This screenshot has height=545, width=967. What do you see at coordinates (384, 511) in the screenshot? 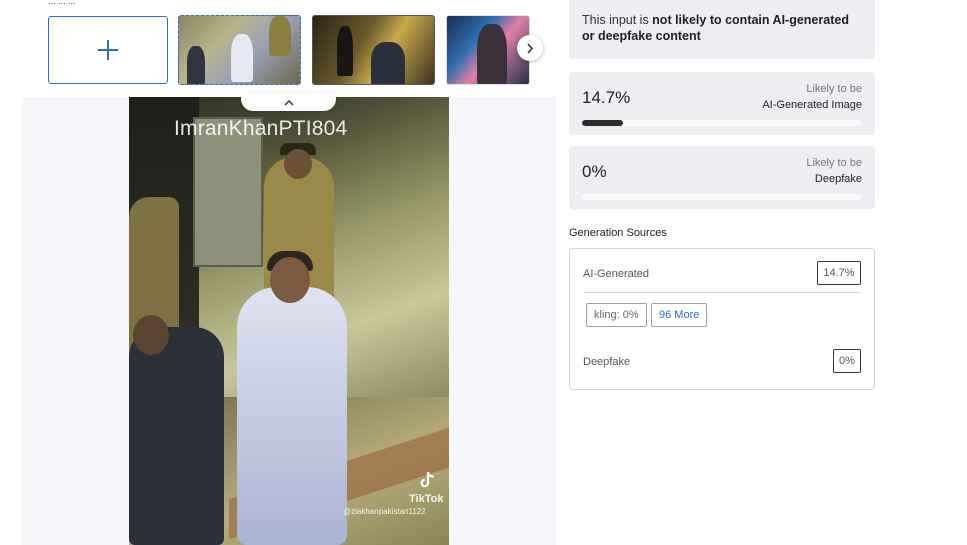
I see `watermark-username: @ziakhanpakistan1122` at bounding box center [384, 511].